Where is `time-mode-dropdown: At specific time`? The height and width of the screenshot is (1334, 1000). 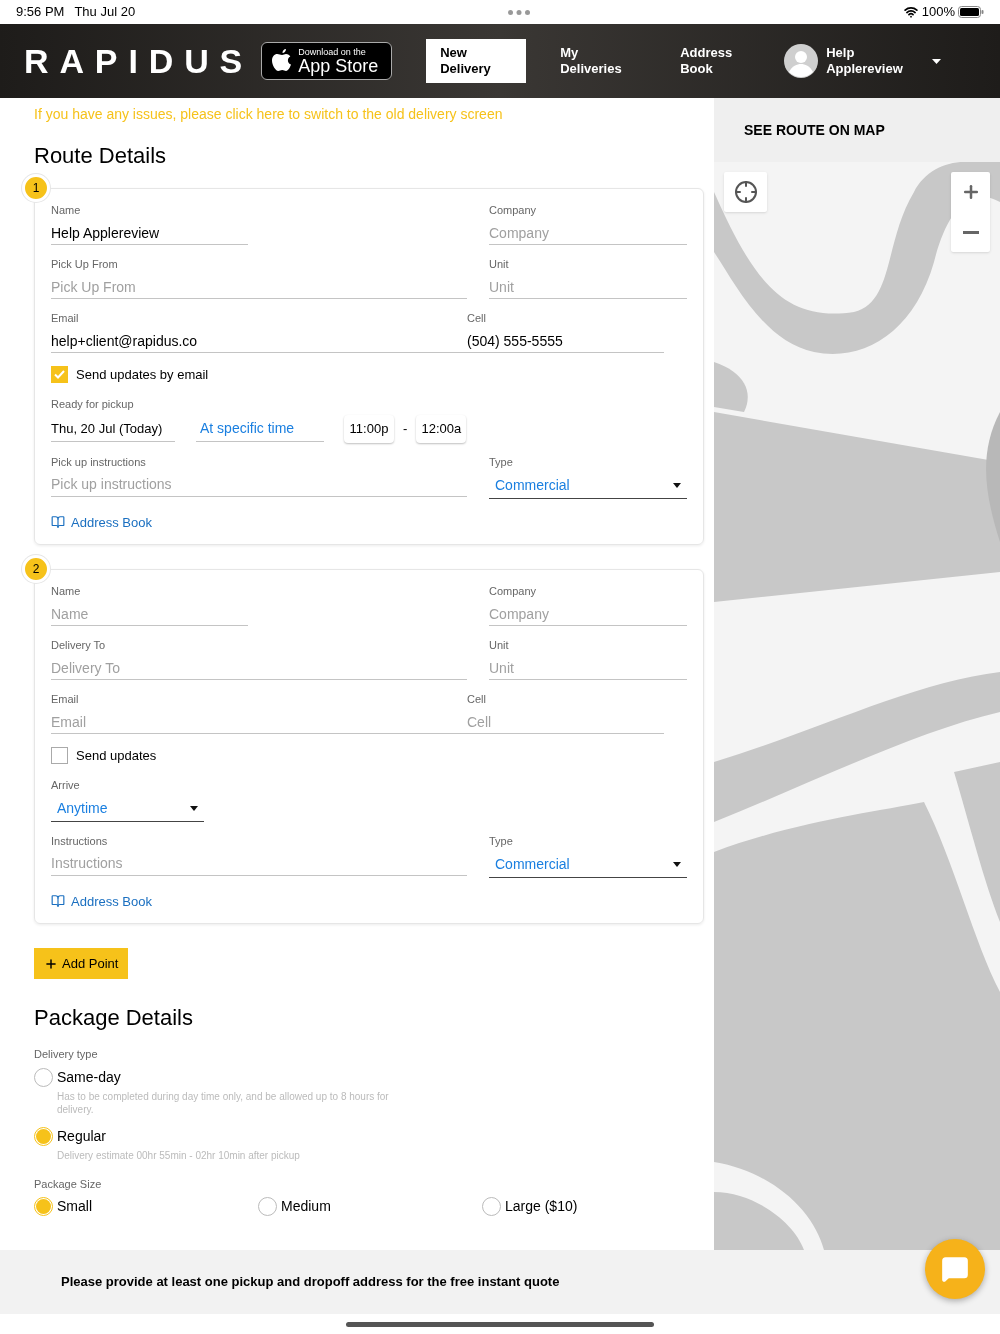 time-mode-dropdown: At specific time is located at coordinates (260, 428).